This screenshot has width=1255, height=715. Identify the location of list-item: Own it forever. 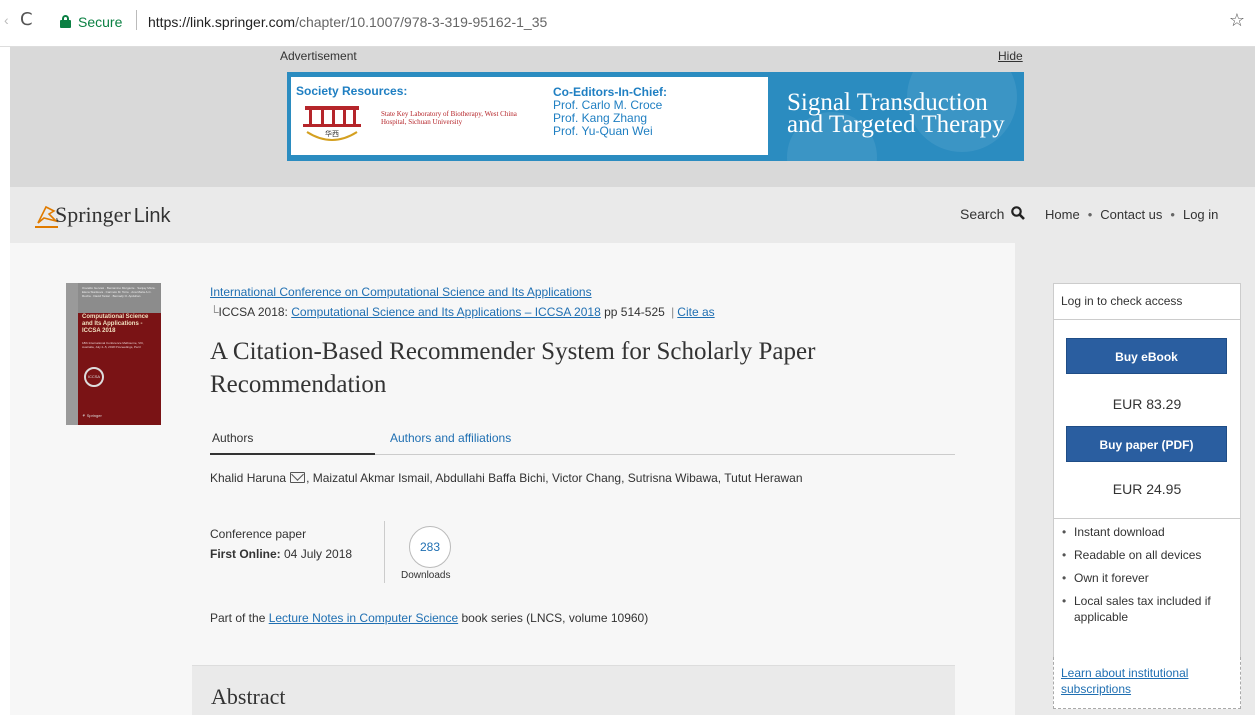
(1149, 578).